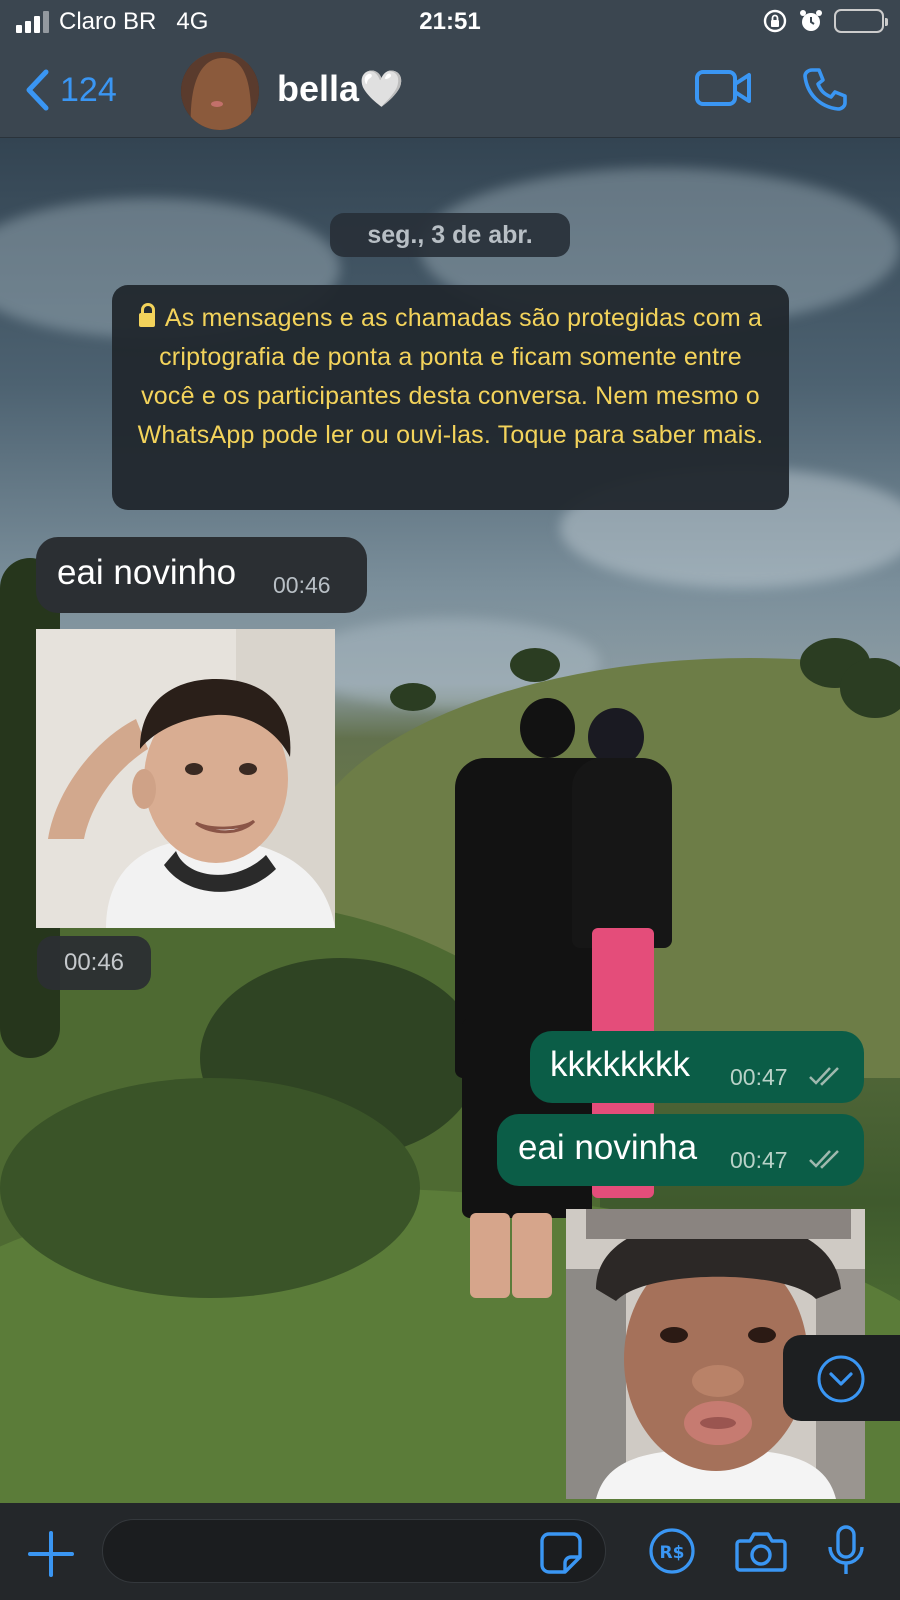 This screenshot has height=1600, width=900. I want to click on battery-icon, so click(861, 21).